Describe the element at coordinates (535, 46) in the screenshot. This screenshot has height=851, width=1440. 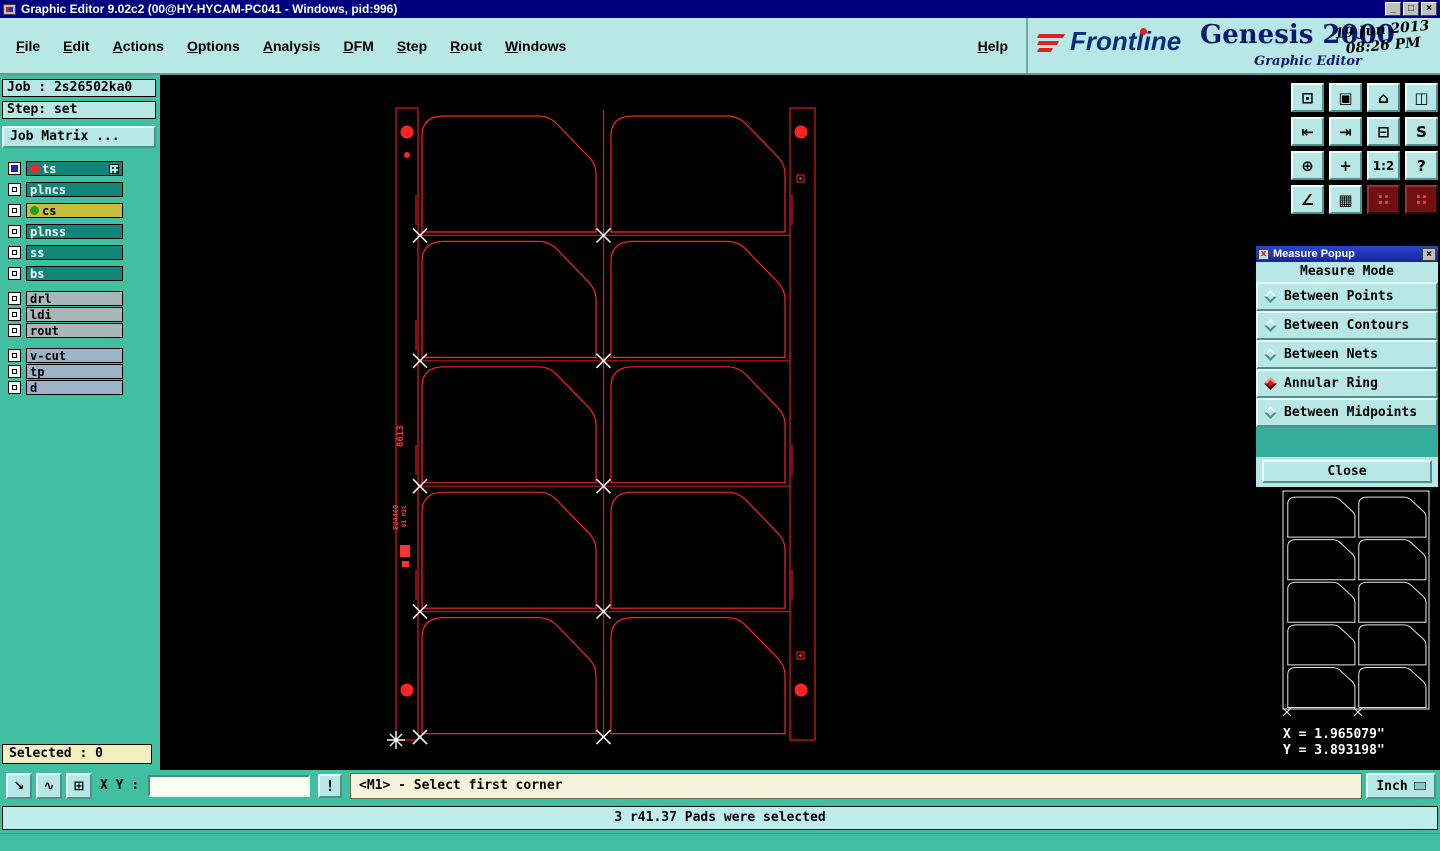
I see `menu-windows: Windows` at that location.